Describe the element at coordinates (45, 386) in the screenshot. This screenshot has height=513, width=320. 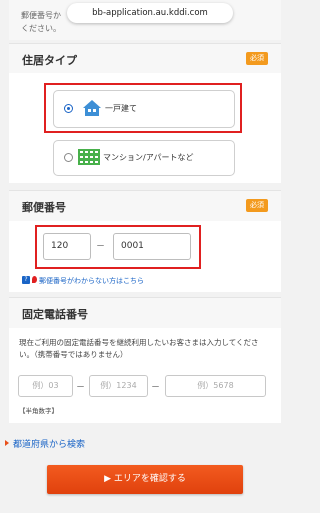
I see `phone-area-input: 例）03` at that location.